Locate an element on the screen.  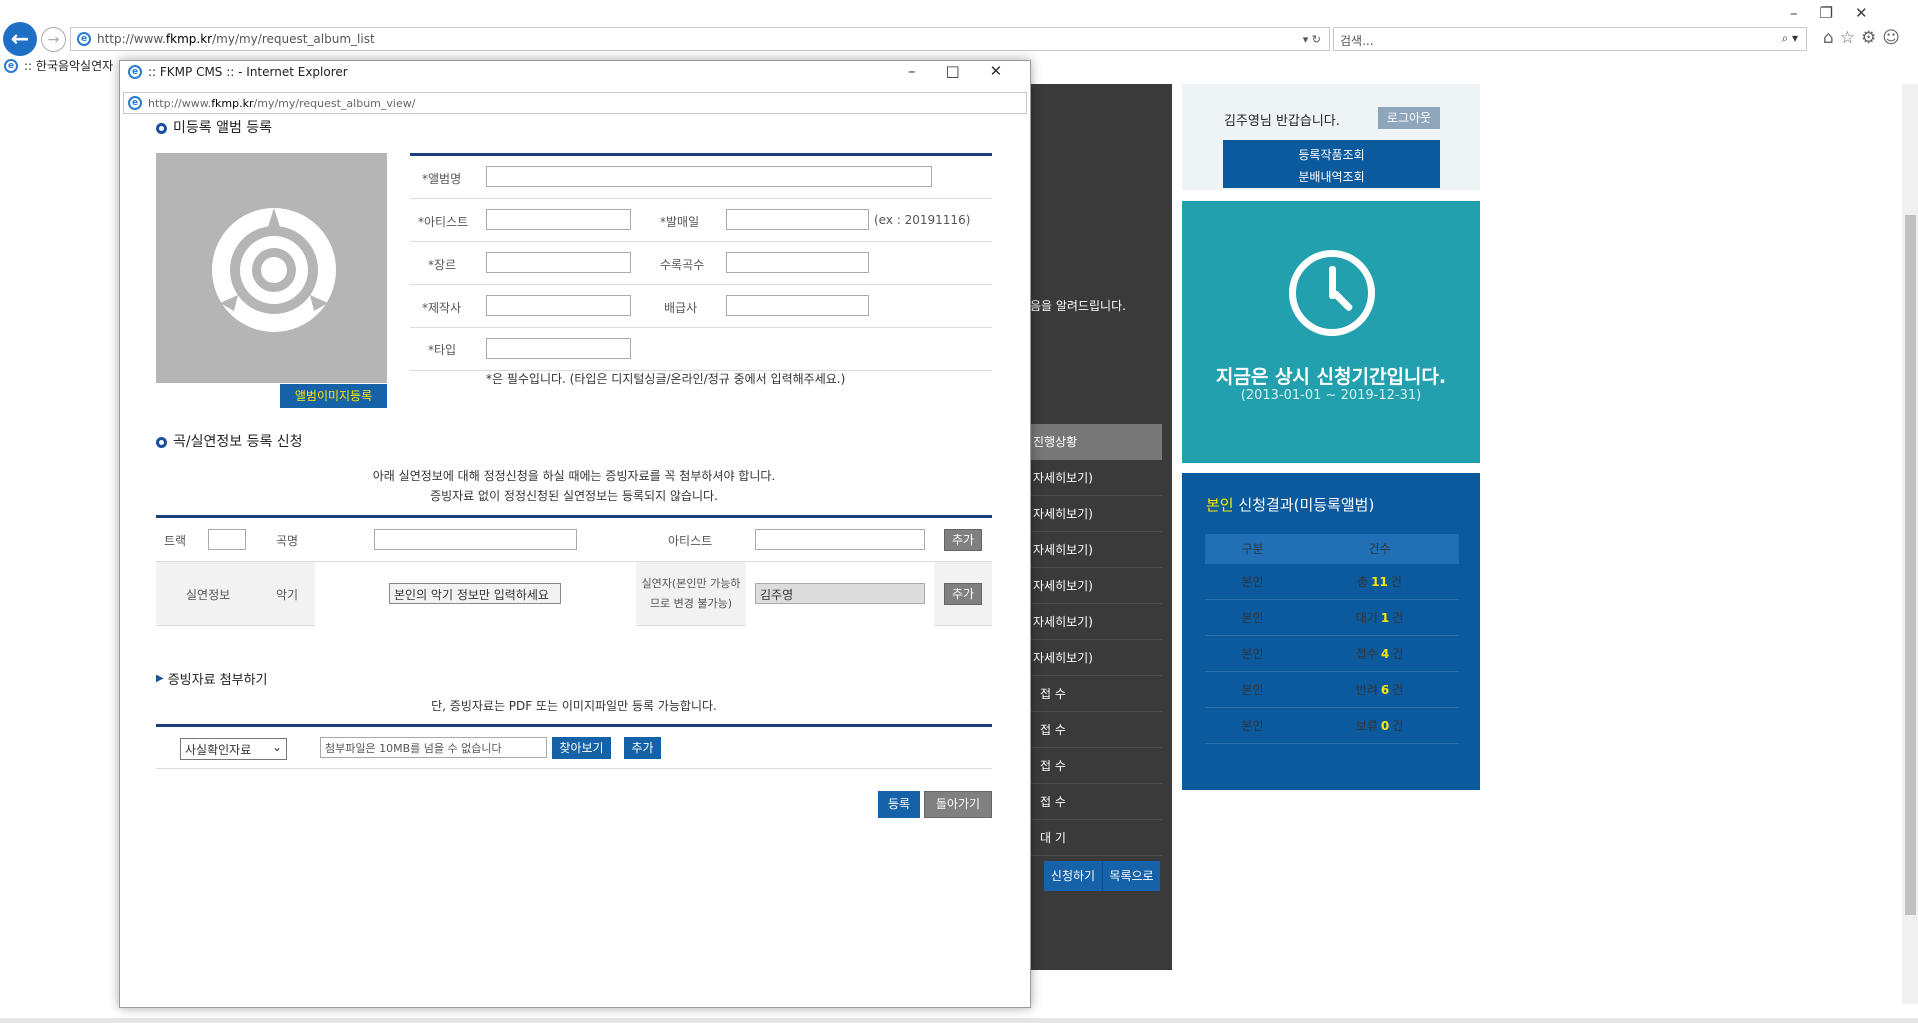
track-input is located at coordinates (227, 539).